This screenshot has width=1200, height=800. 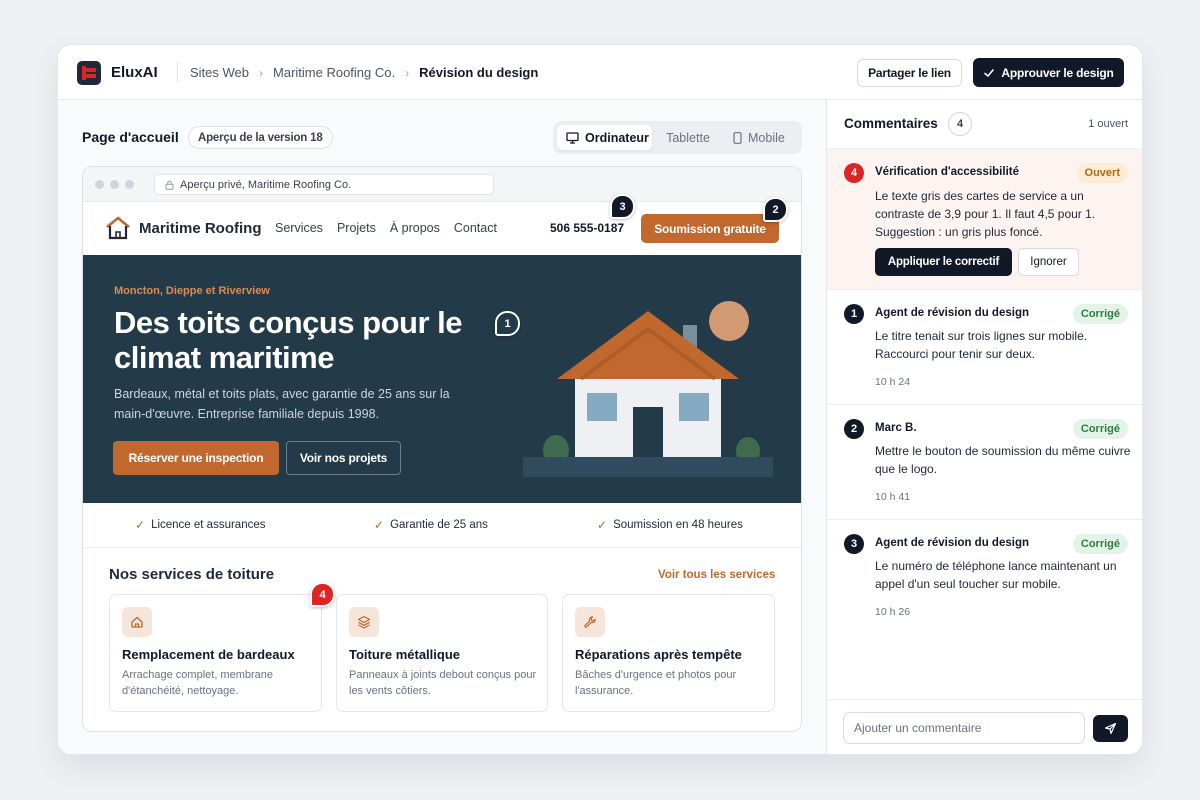 I want to click on site-brand: Maritime Roofing, so click(x=200, y=228).